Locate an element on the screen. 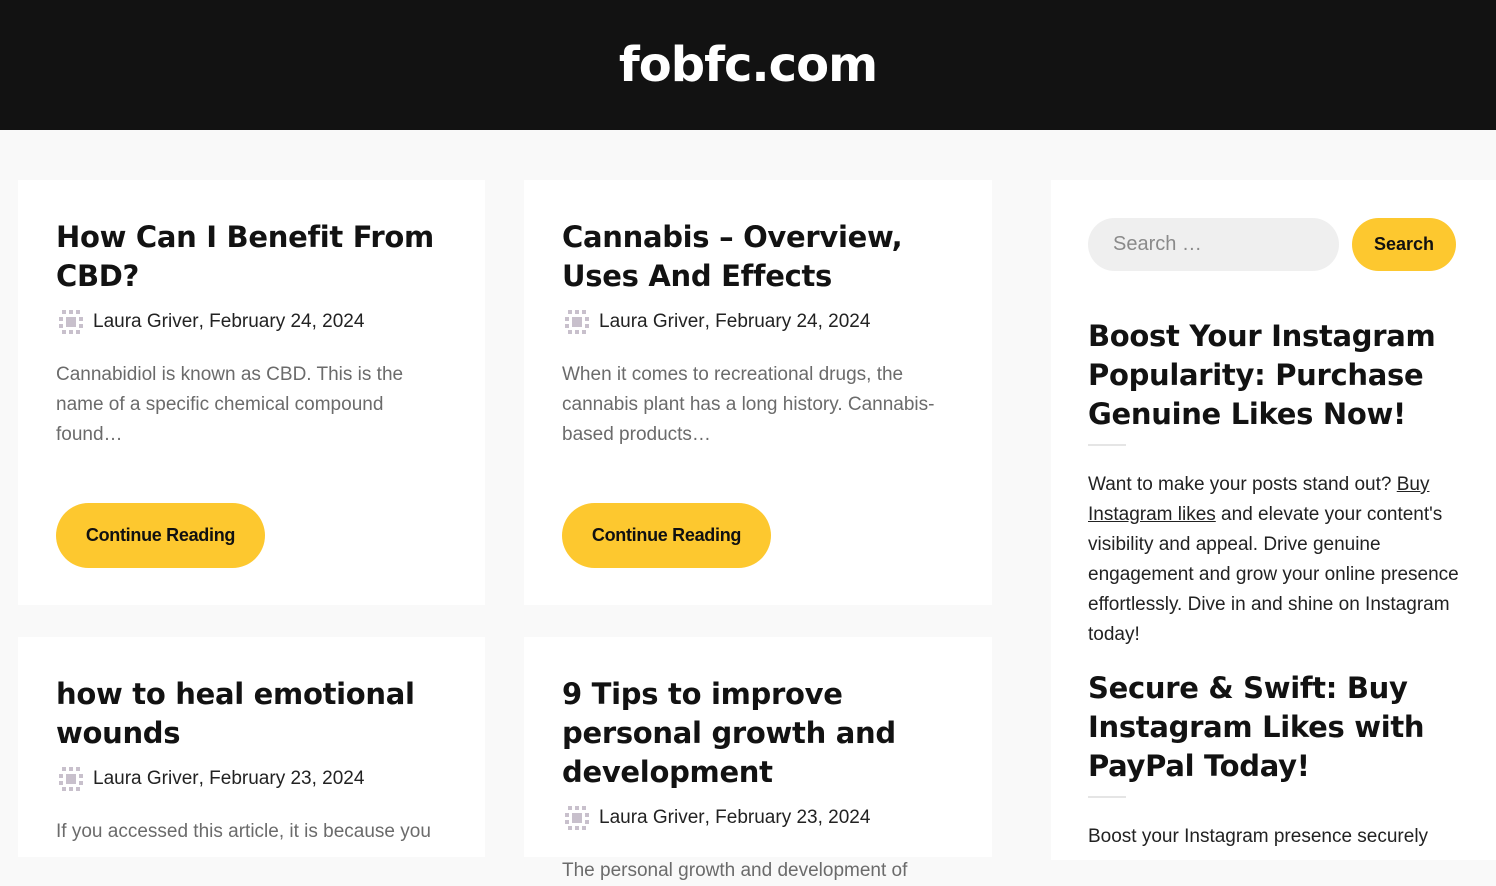 Image resolution: width=1496 pixels, height=886 pixels. widget-text: Boost your Instagram presence securely is located at coordinates (1258, 836).